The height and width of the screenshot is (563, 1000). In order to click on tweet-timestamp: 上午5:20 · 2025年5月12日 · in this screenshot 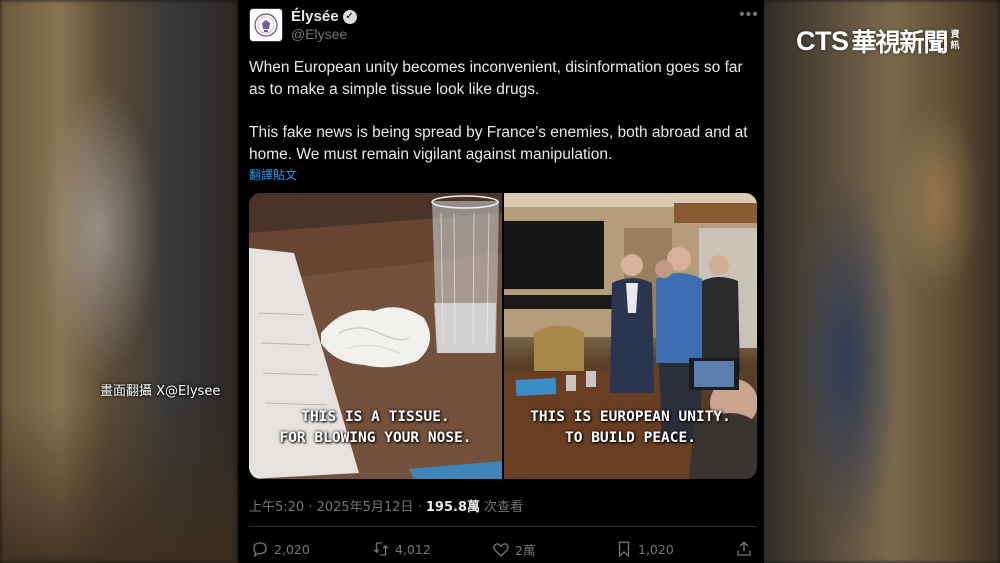, I will do `click(337, 507)`.